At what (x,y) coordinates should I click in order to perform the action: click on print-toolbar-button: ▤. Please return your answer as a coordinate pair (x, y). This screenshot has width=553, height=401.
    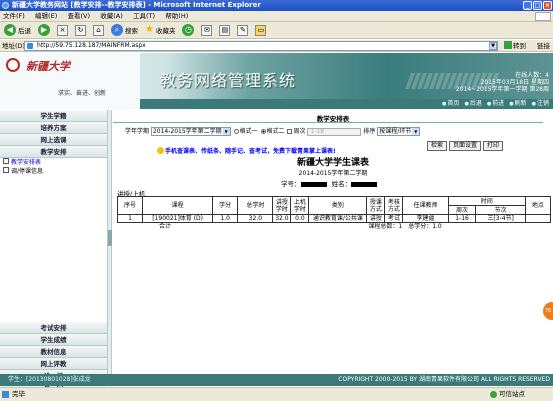
    Looking at the image, I should click on (224, 30).